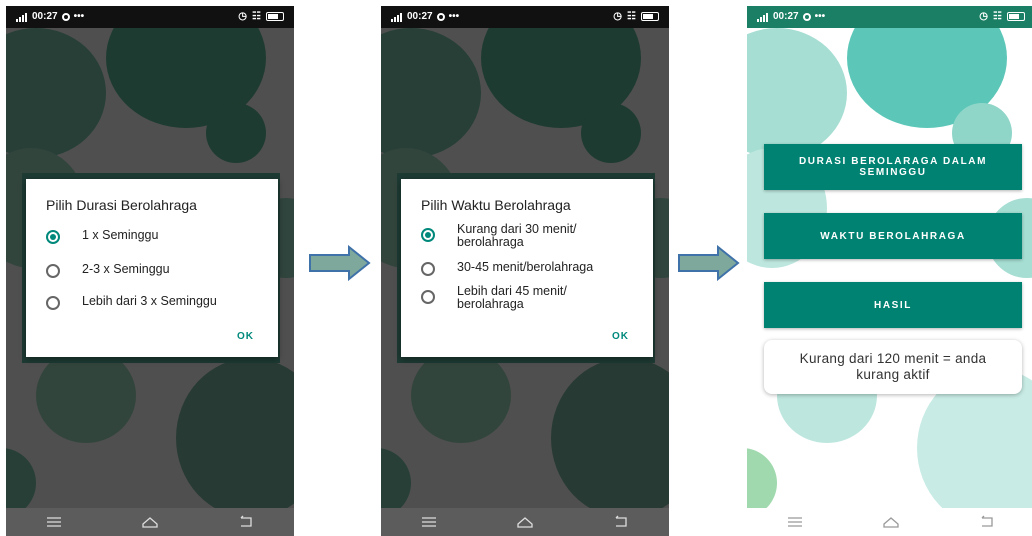 The image size is (1032, 536). Describe the element at coordinates (512, 297) in the screenshot. I see `option-label: Lebih dari 45 menit/ berolahraga` at that location.